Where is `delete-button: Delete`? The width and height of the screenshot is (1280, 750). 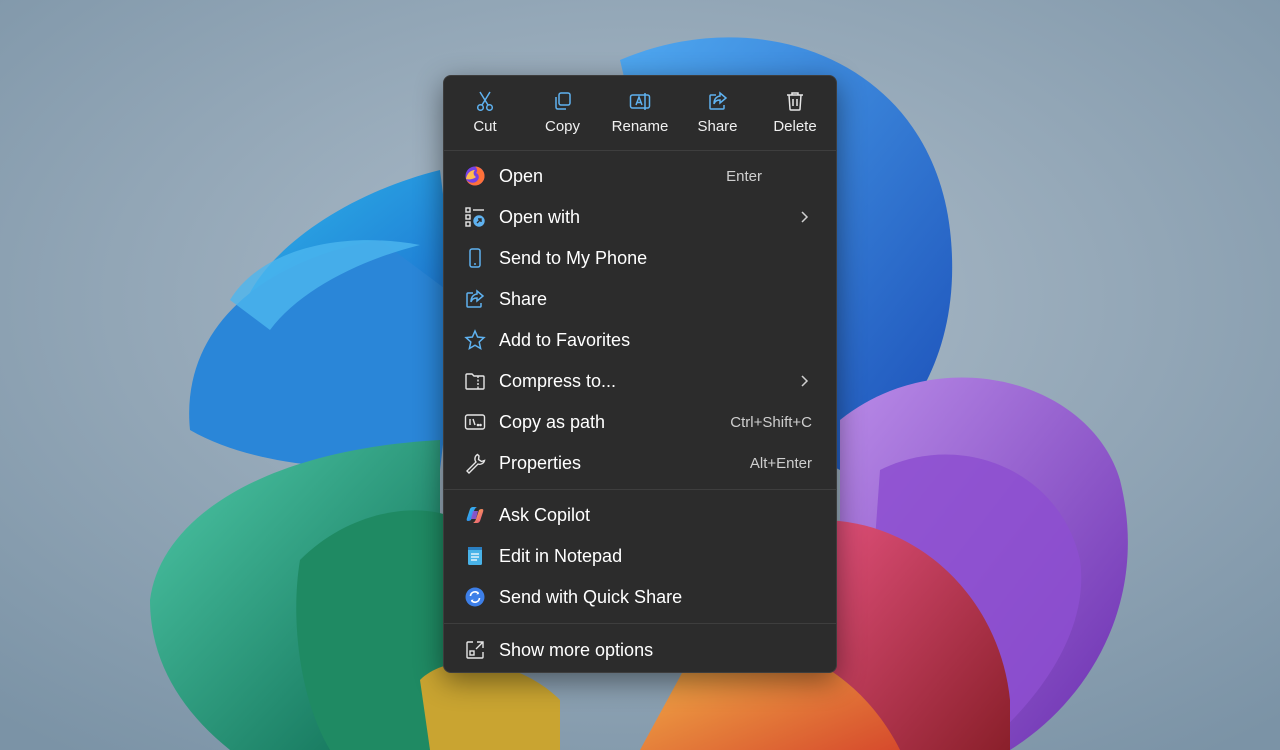
delete-button: Delete is located at coordinates (795, 113).